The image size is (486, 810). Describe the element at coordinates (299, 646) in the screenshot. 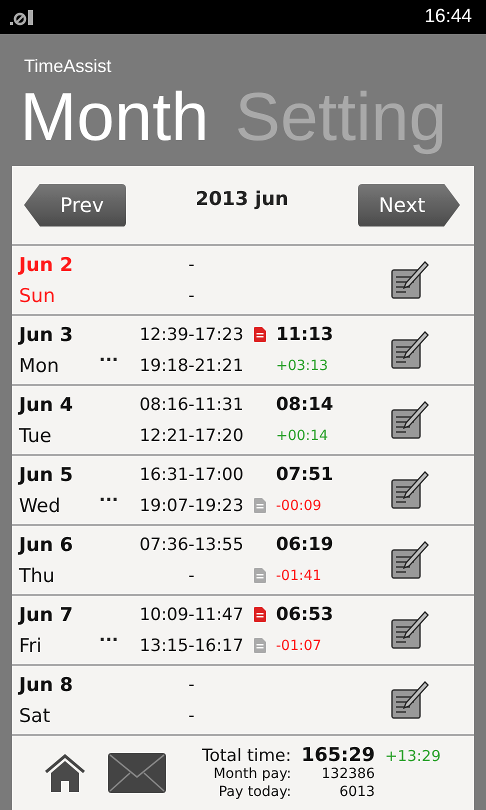

I see `day-difference: -01:07` at that location.